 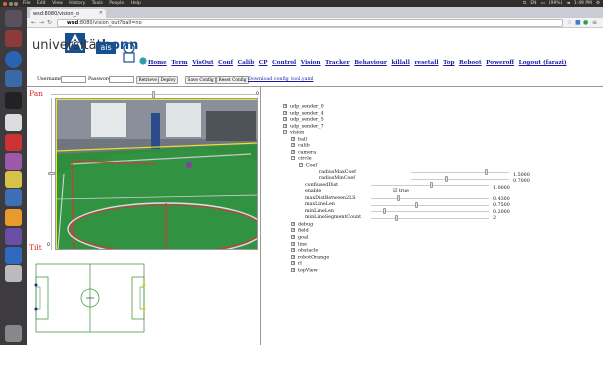 I want to click on bookmark-star-icon: ☆, so click(x=569, y=22).